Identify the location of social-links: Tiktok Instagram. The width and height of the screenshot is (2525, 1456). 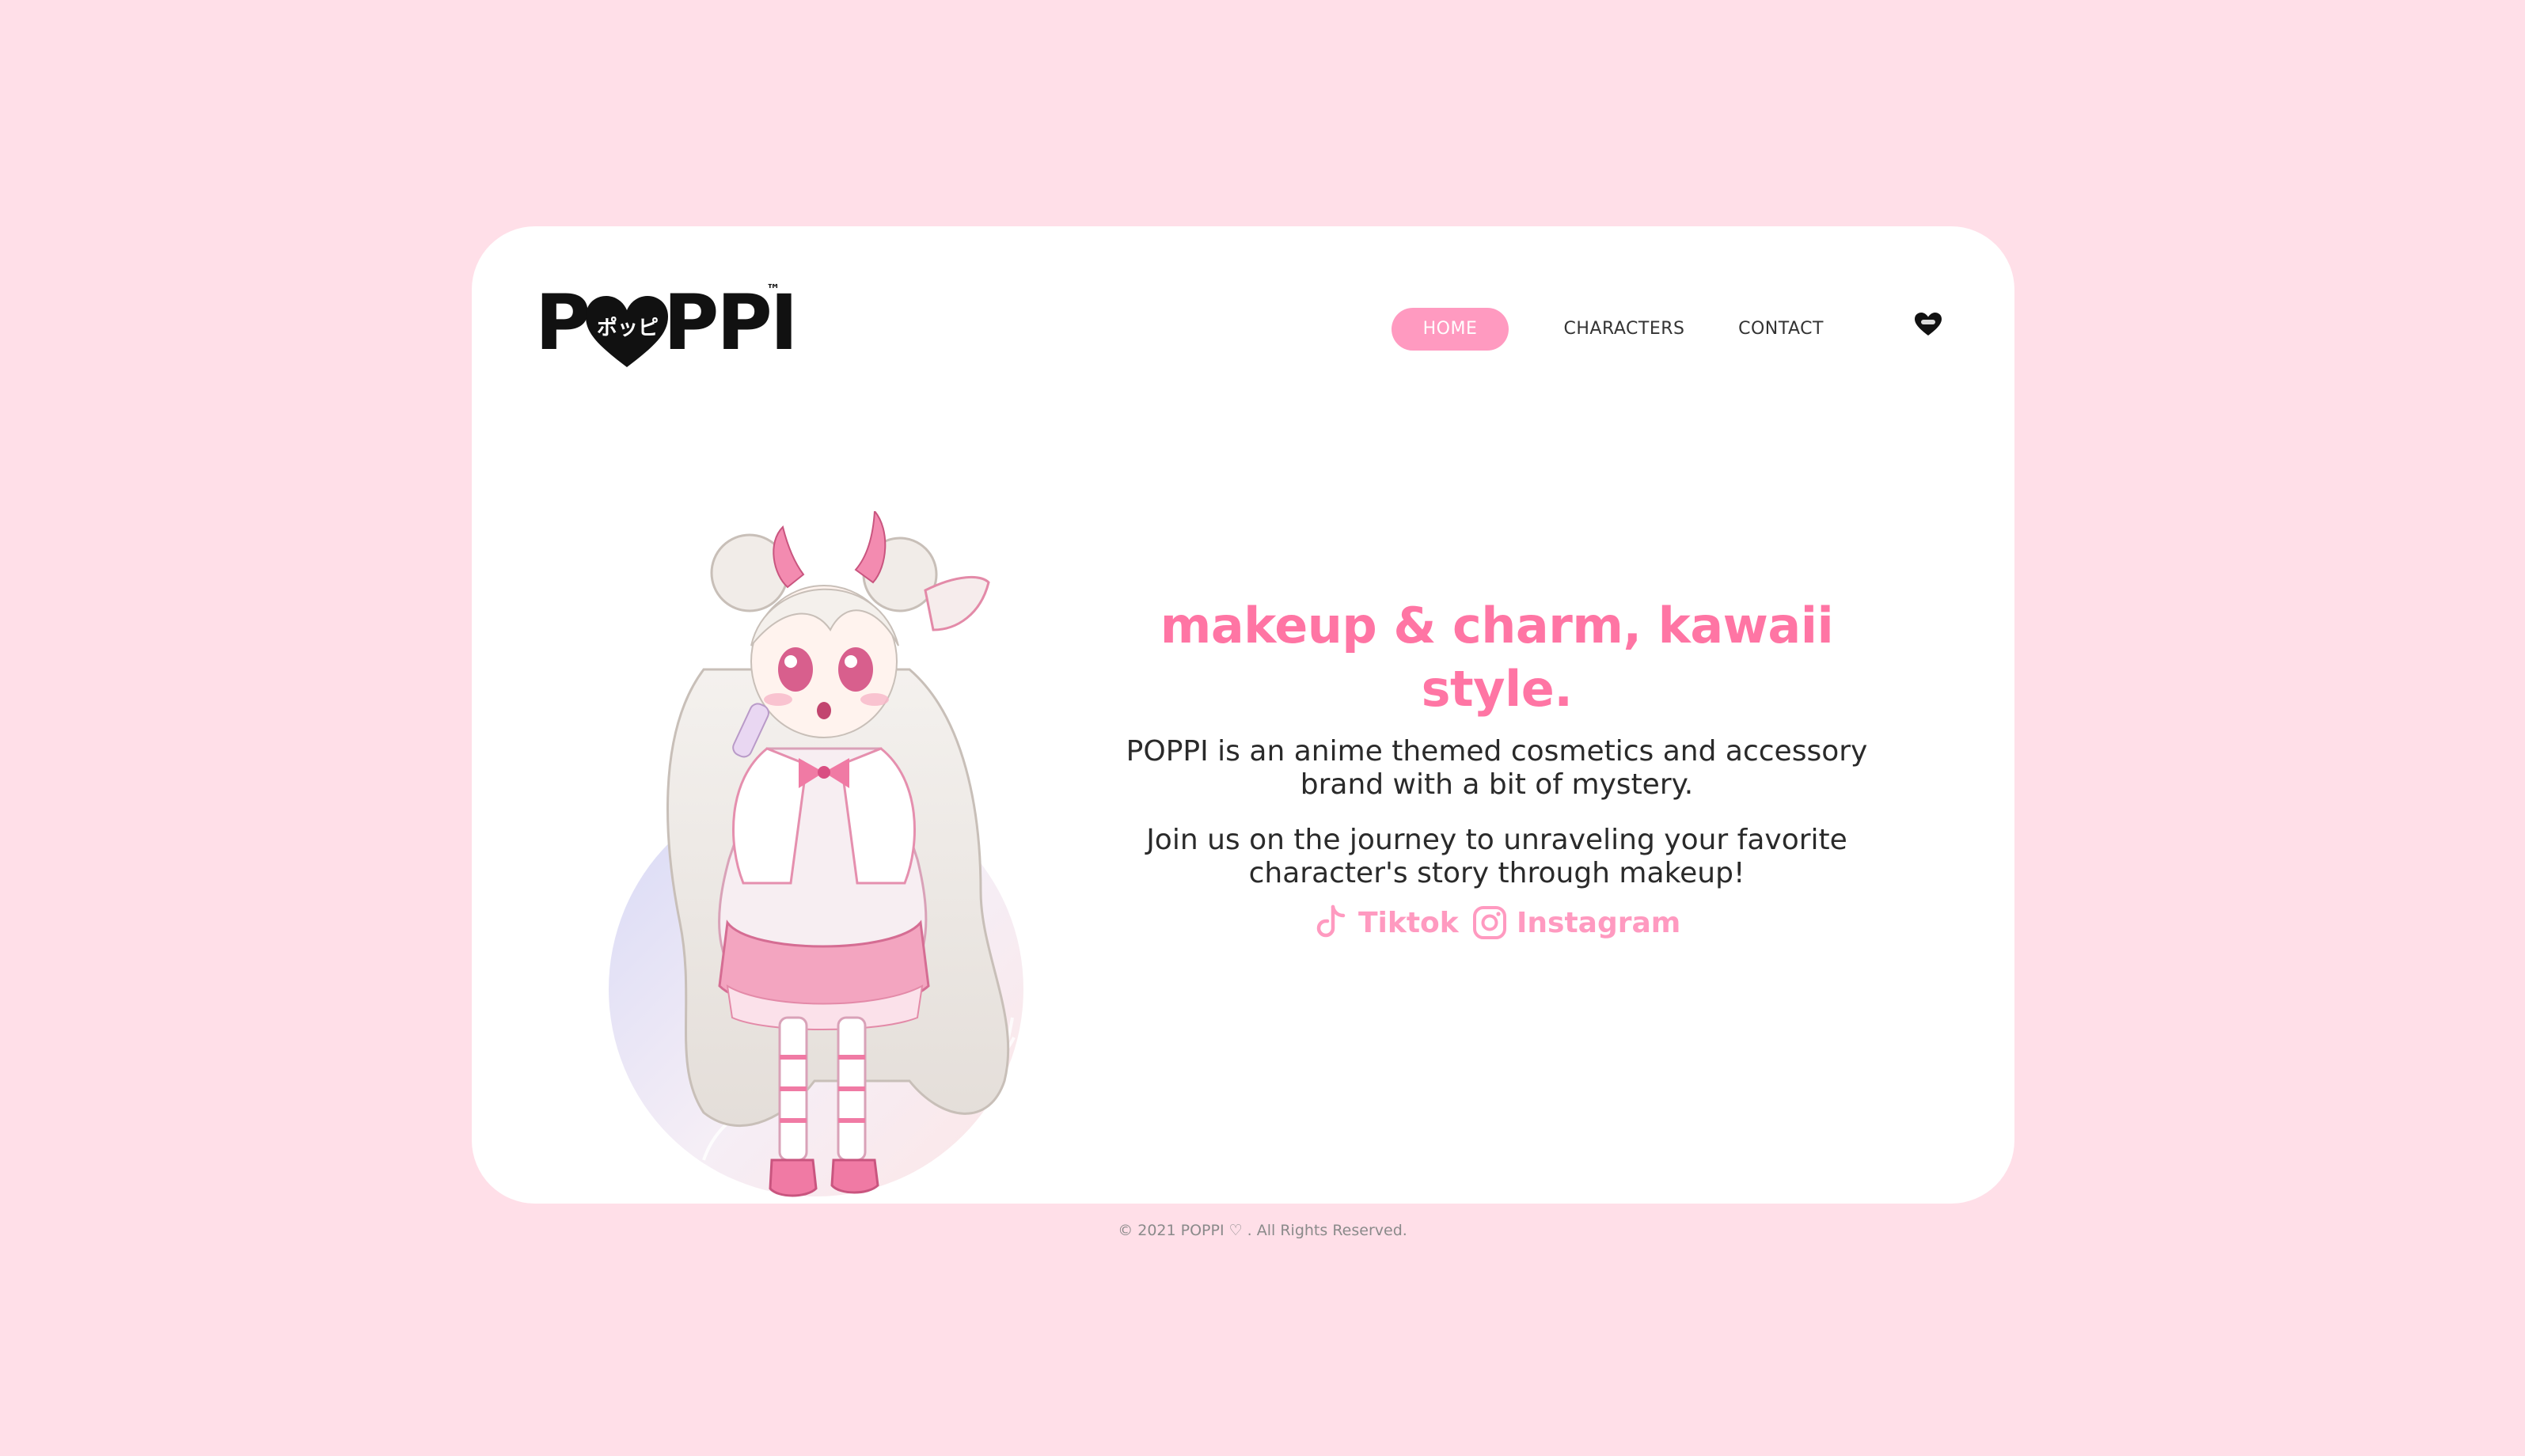
(1510, 922).